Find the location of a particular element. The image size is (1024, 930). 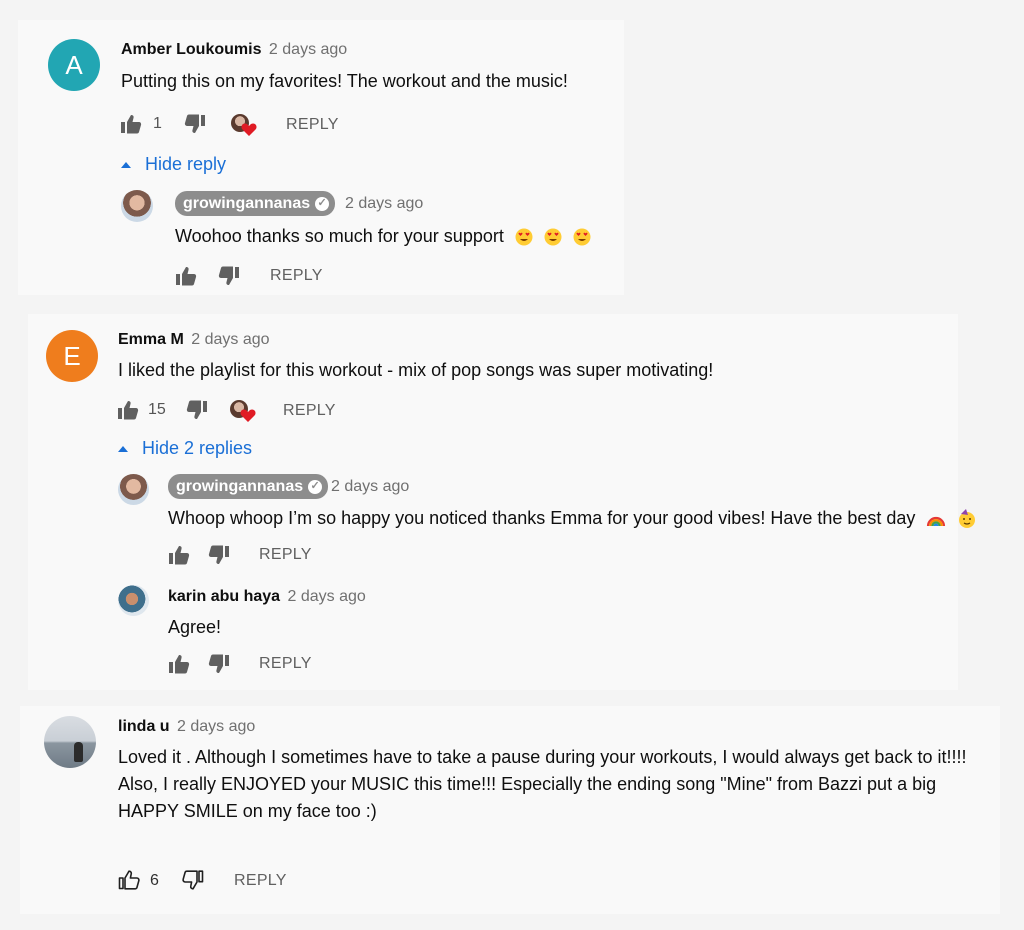

avatar: A is located at coordinates (74, 65).